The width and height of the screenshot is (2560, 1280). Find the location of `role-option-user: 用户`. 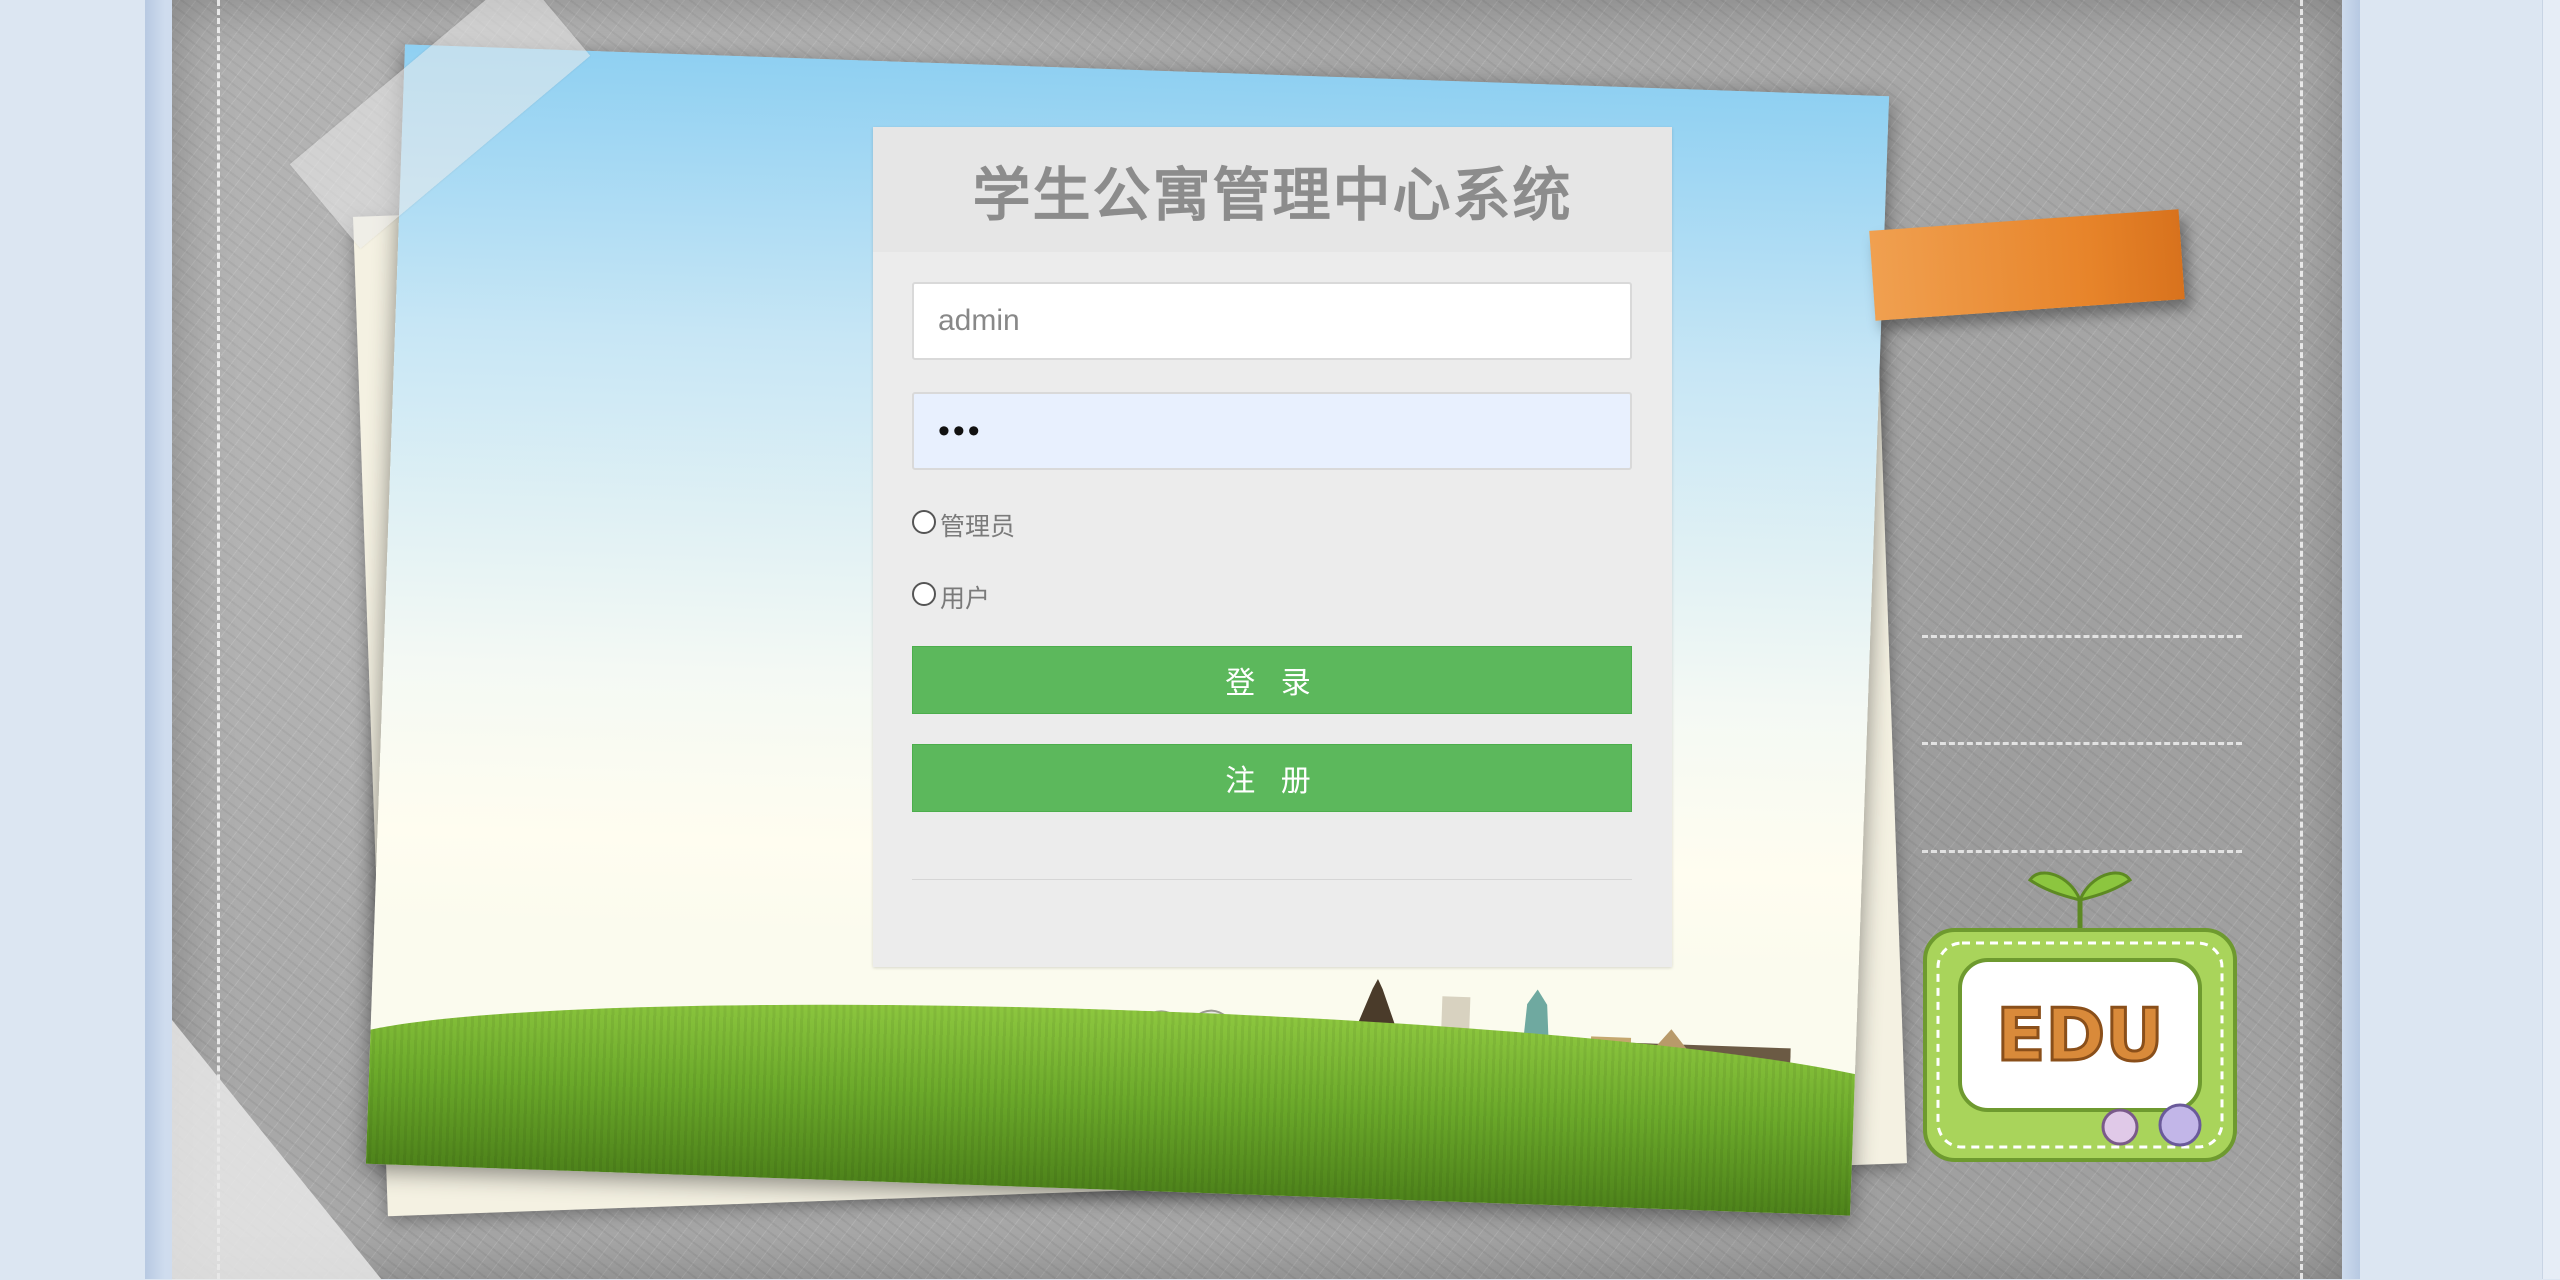

role-option-user: 用户 is located at coordinates (951, 597).